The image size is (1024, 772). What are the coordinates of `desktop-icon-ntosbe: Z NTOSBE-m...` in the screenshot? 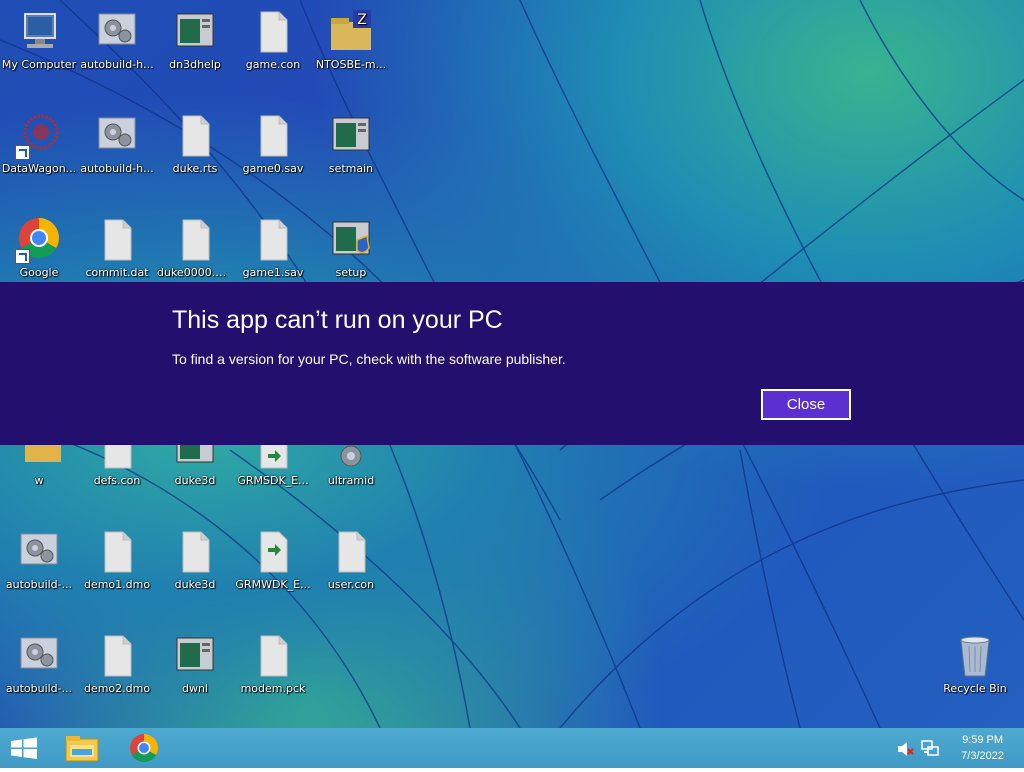 It's located at (351, 40).